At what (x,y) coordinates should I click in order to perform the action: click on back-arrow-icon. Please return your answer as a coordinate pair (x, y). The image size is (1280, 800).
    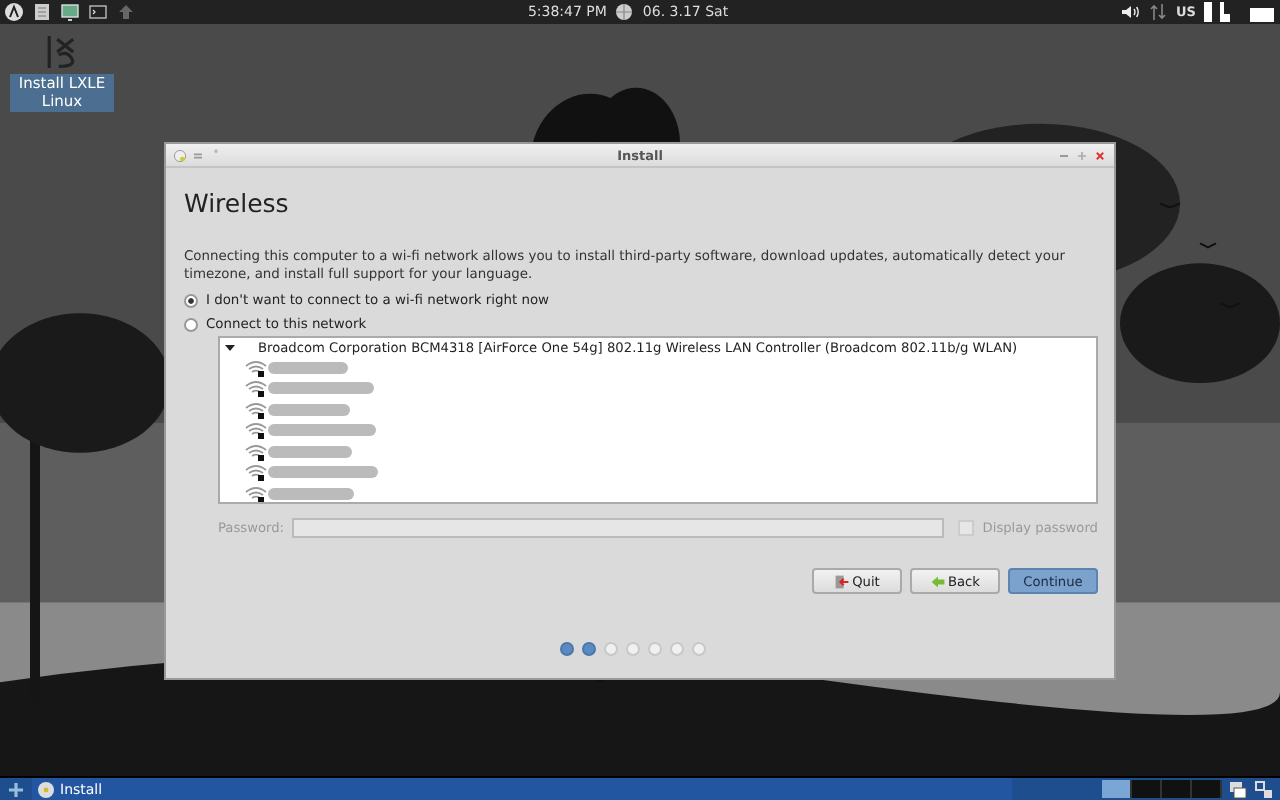
    Looking at the image, I should click on (937, 581).